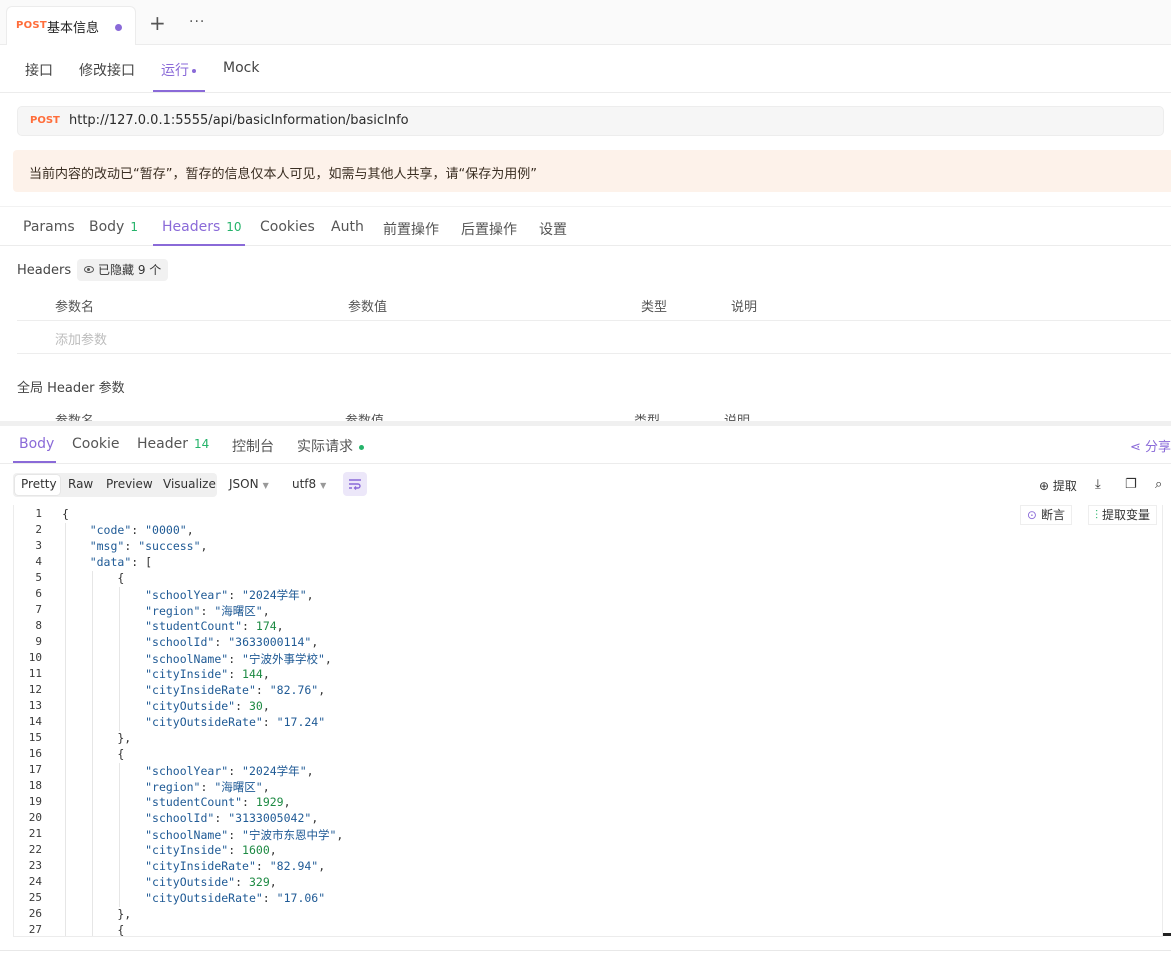 Image resolution: width=1171 pixels, height=958 pixels. What do you see at coordinates (244, 835) in the screenshot?
I see `code-line: "schoolName": "宁波市东恩中学",` at bounding box center [244, 835].